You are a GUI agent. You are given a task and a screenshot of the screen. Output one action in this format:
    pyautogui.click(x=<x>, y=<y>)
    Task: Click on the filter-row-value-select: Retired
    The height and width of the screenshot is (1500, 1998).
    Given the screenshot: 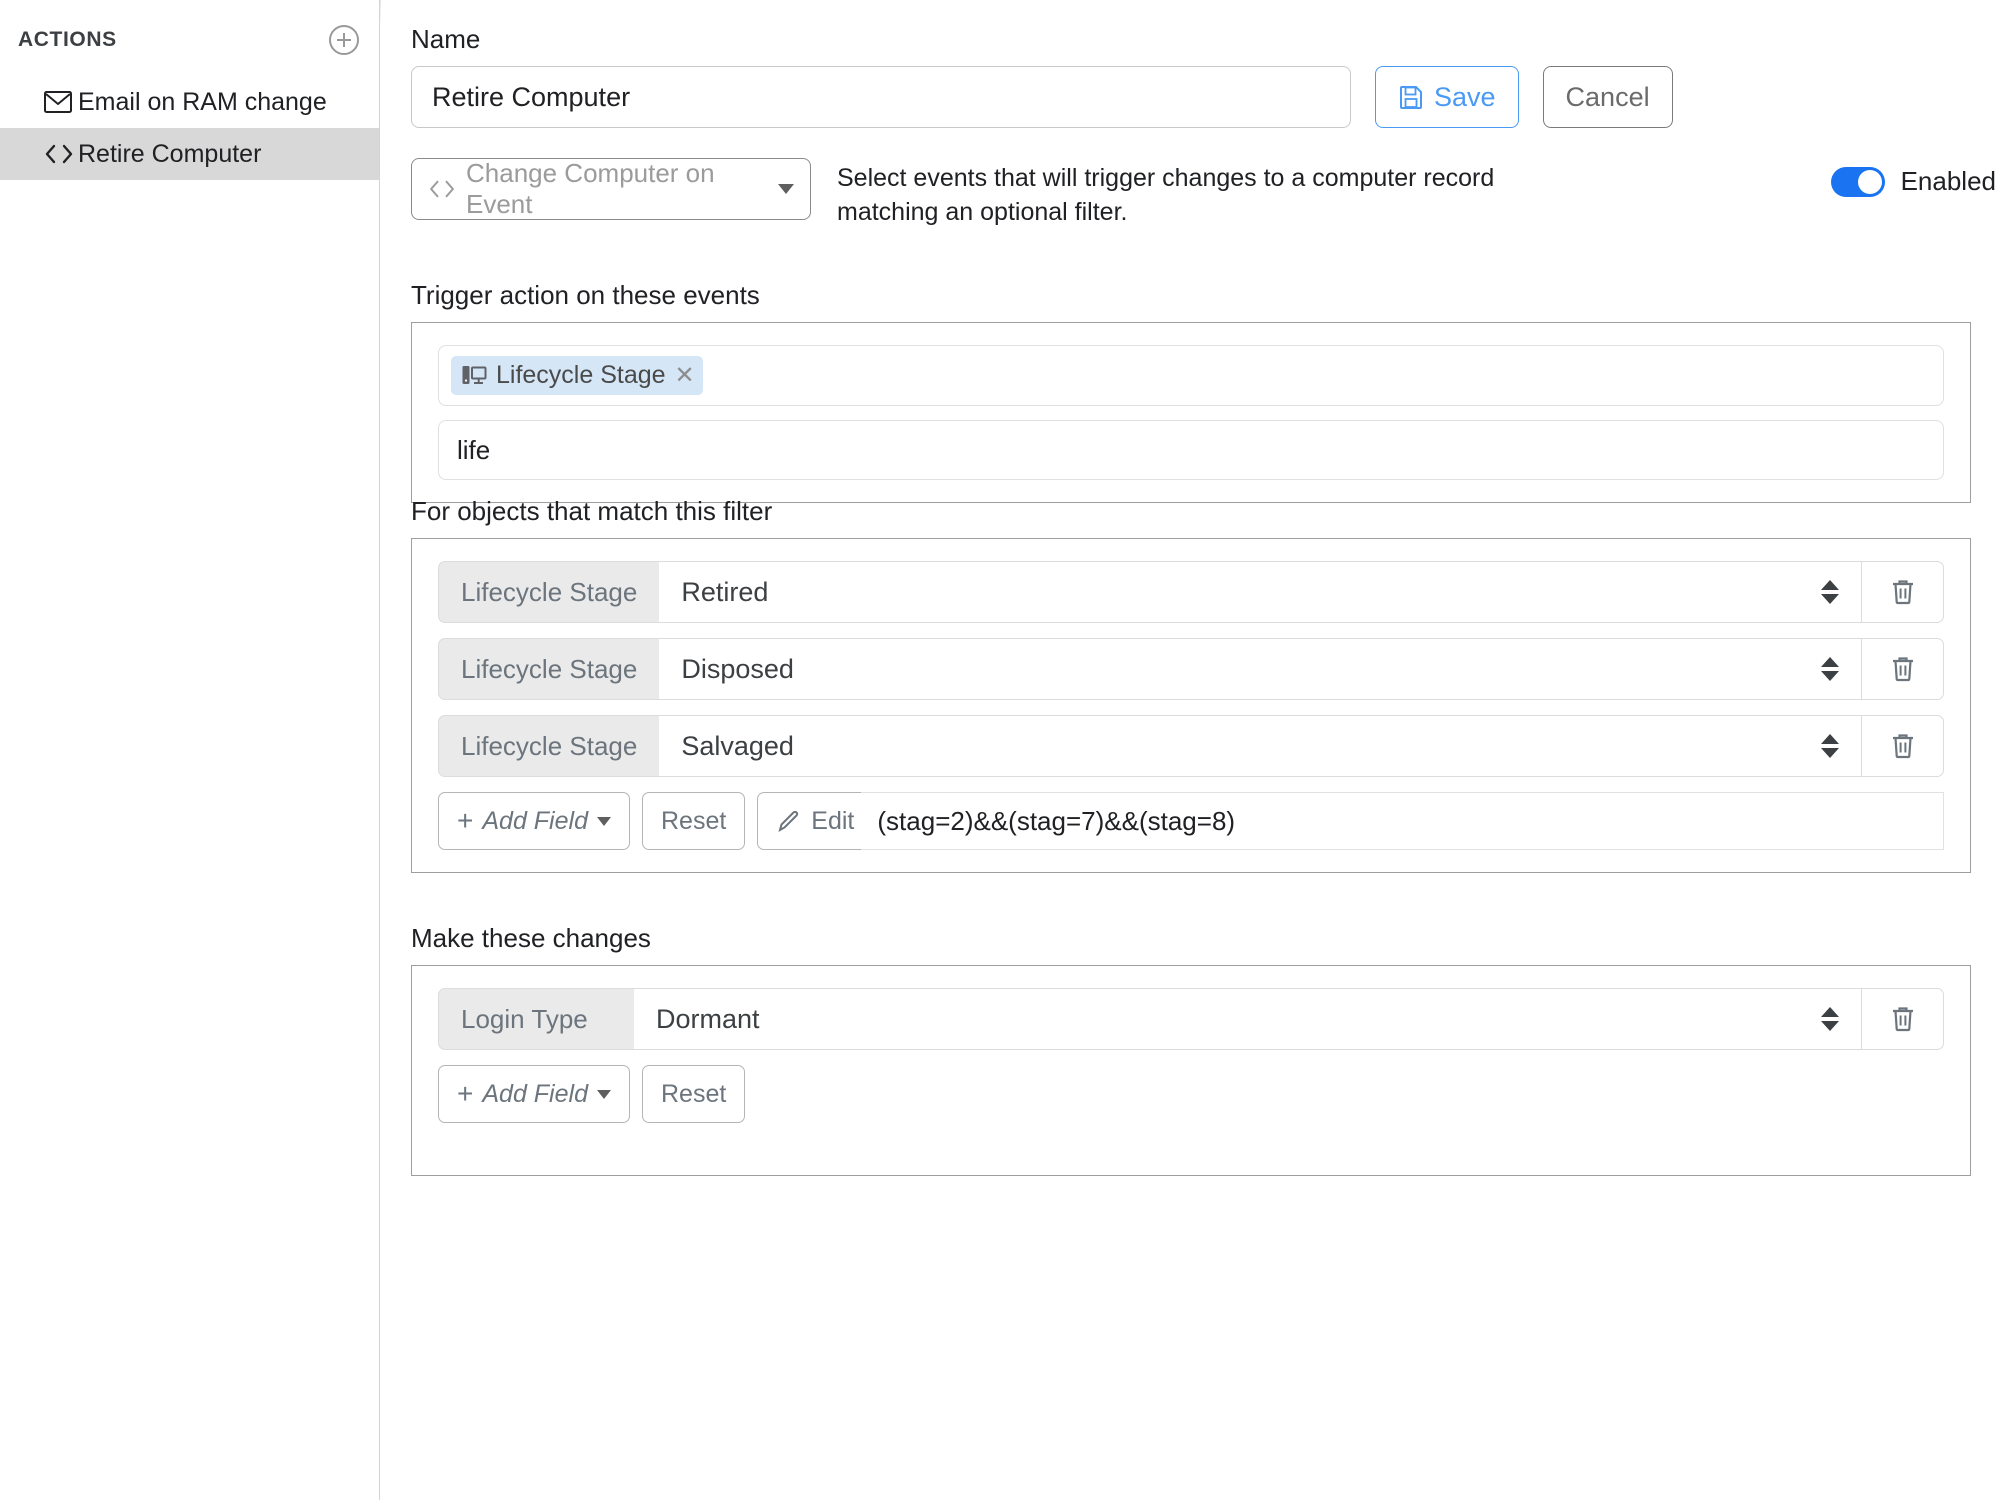 What is the action you would take?
    pyautogui.click(x=1260, y=592)
    